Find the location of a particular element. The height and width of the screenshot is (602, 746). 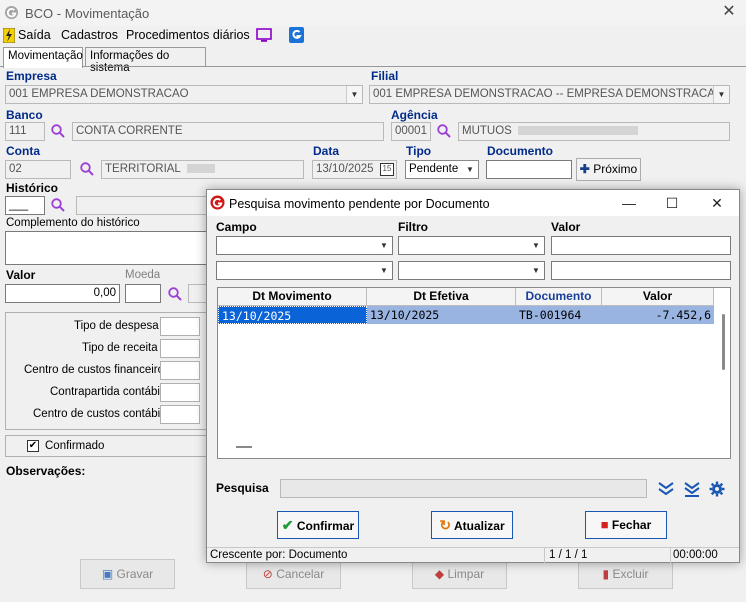

data-input: 13/10/2025 15 is located at coordinates (354, 169).